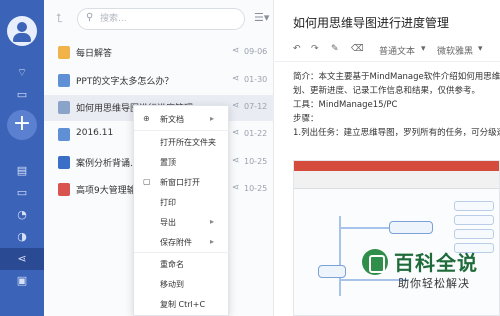 This screenshot has height=316, width=500. Describe the element at coordinates (22, 158) in the screenshot. I see `left-rail: ⌔ ▭ + ▤ ▭ ◔ ◑ ⋖ ▣` at that location.